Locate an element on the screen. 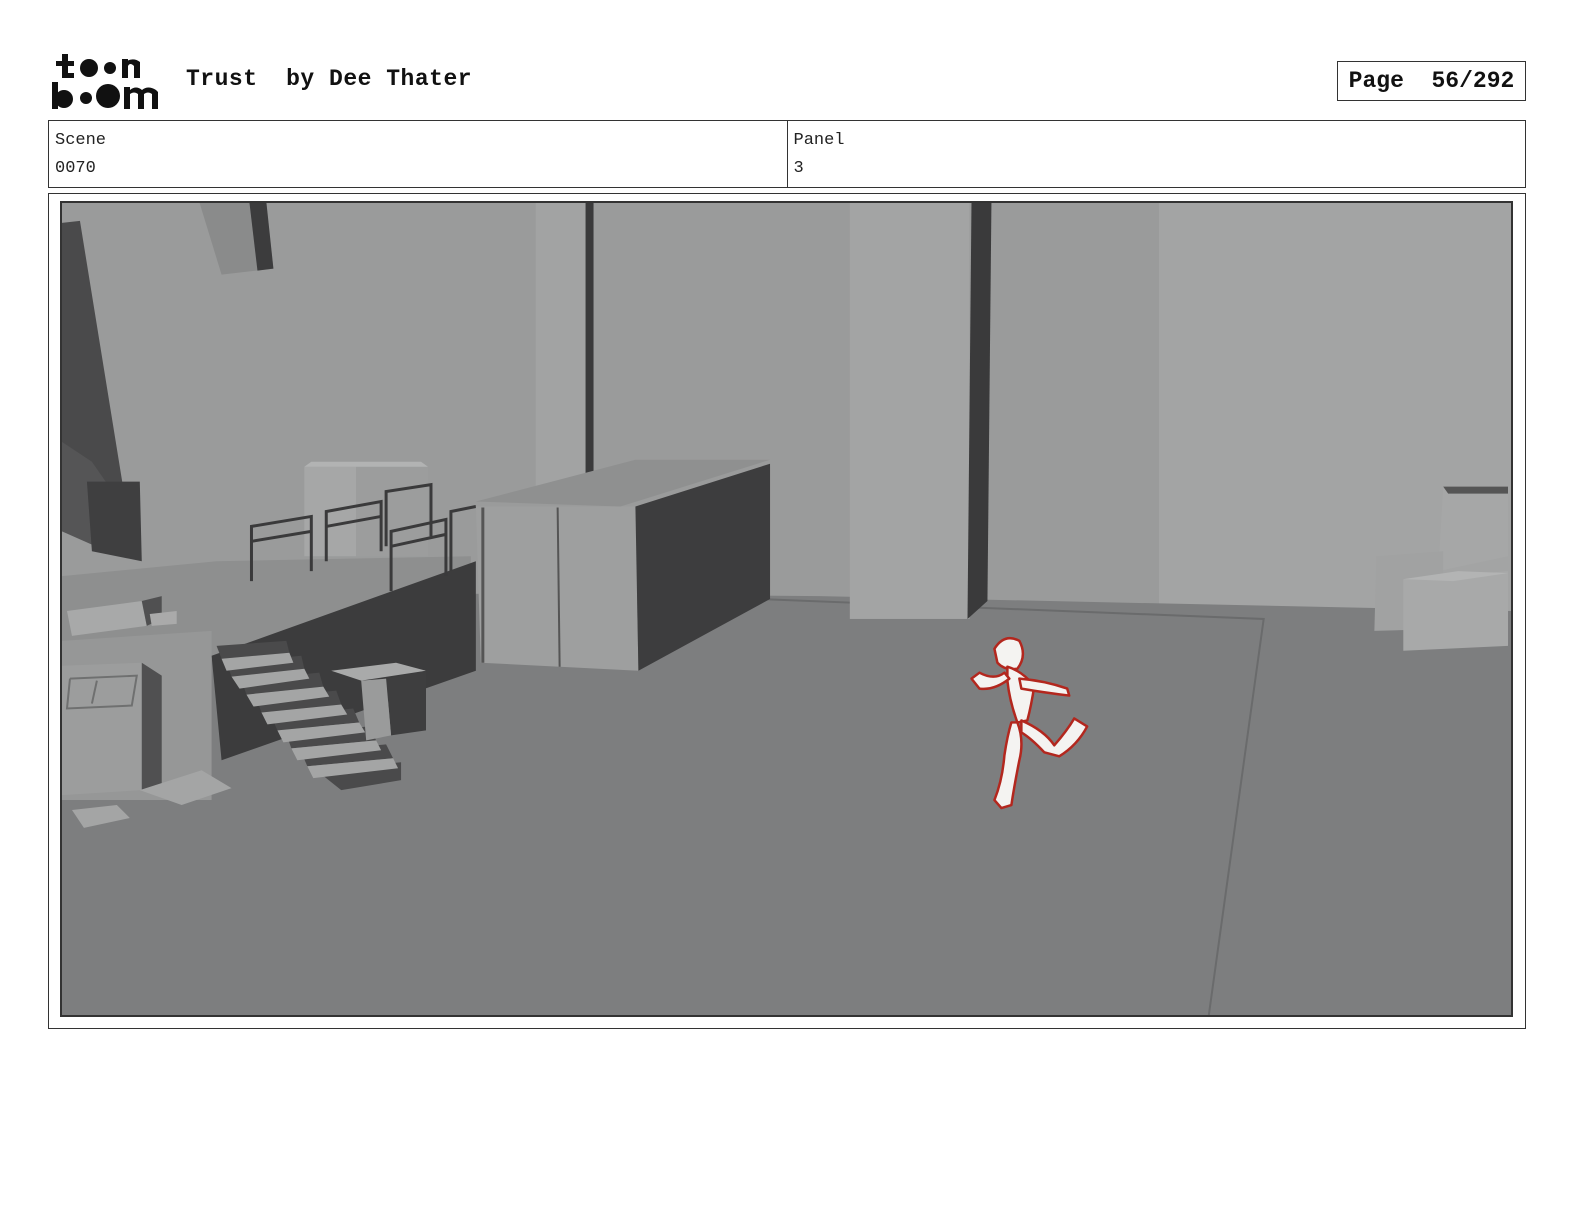 The height and width of the screenshot is (1224, 1584). page-label: Page 56/292 is located at coordinates (1431, 81).